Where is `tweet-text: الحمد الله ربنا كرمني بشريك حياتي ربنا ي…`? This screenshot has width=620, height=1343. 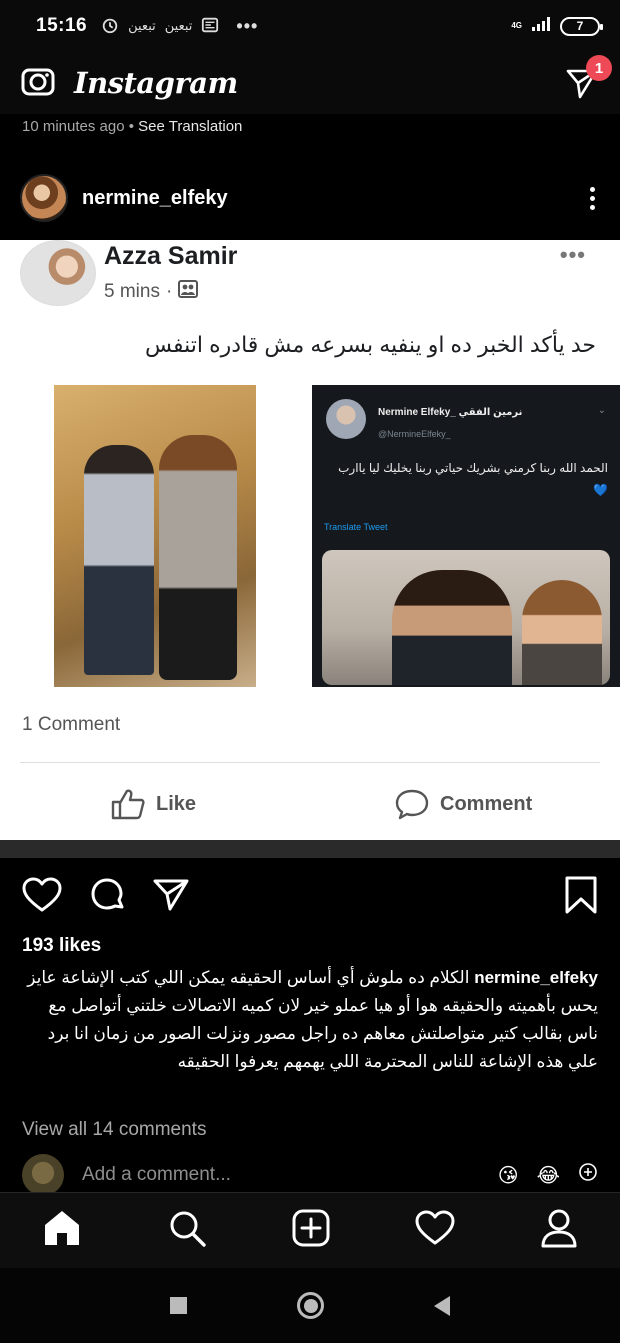 tweet-text: الحمد الله ربنا كرمني بشريك حياتي ربنا ي… is located at coordinates (473, 479).